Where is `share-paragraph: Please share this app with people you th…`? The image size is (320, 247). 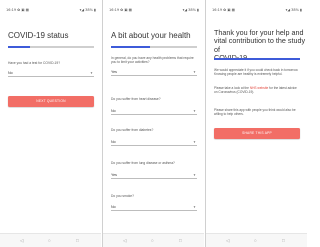 share-paragraph: Please share this app with people you th… is located at coordinates (255, 112).